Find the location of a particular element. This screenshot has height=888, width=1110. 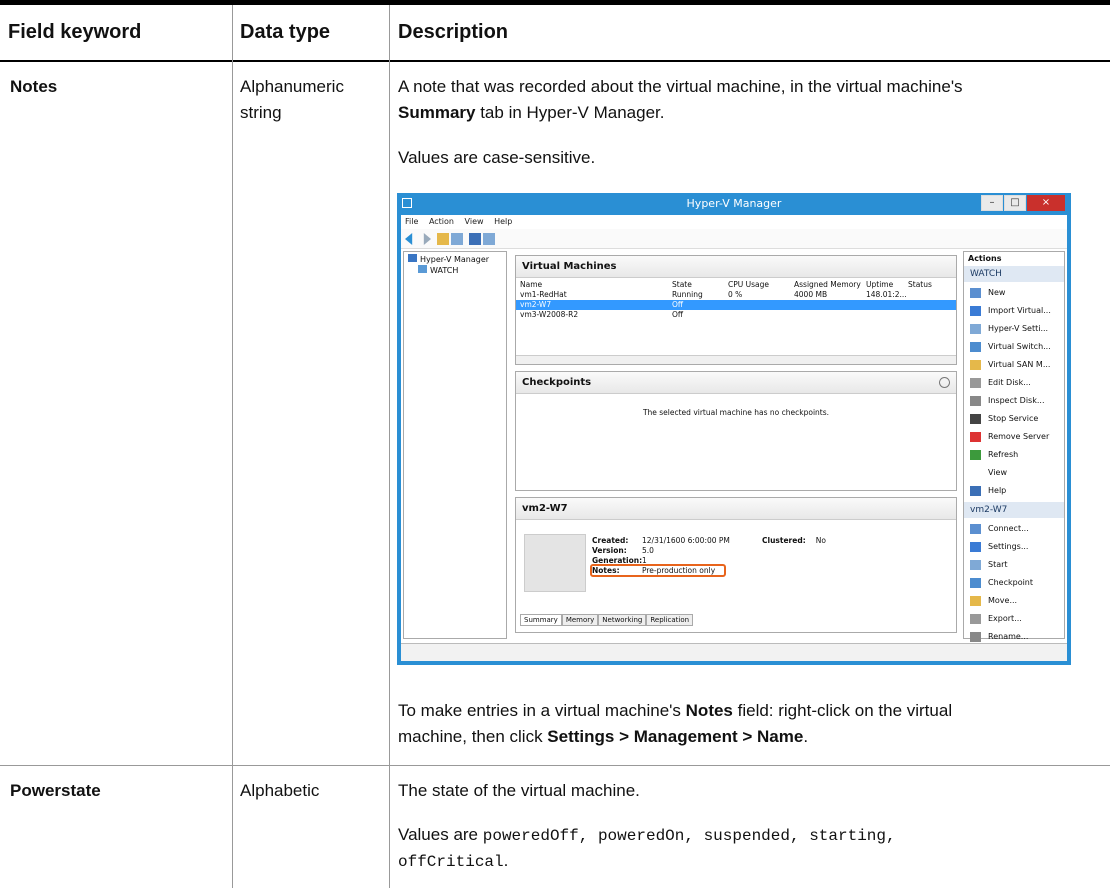

toolbar is located at coordinates (734, 239).